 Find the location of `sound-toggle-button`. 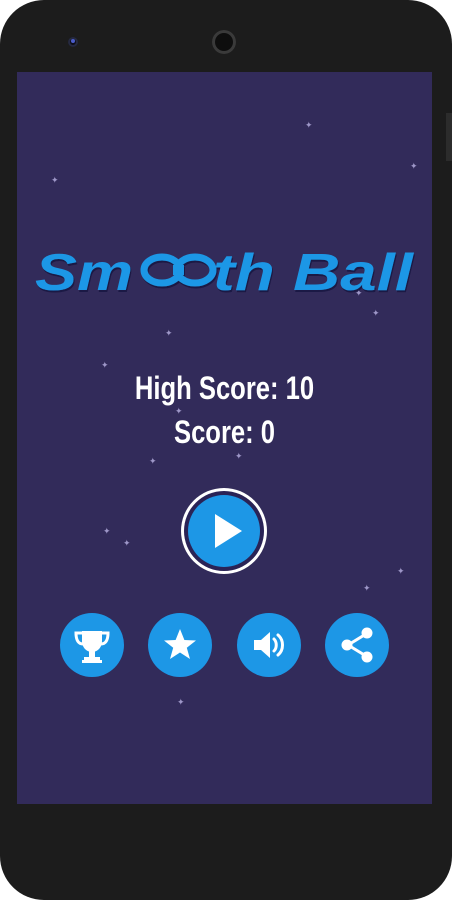

sound-toggle-button is located at coordinates (269, 645).